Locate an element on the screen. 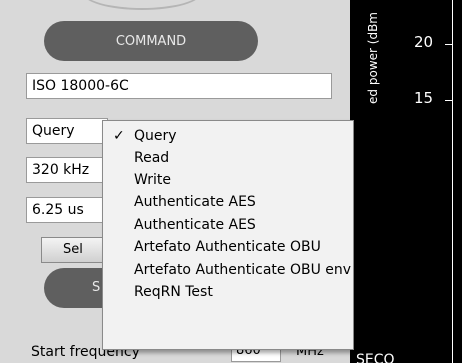 Image resolution: width=462 pixels, height=363 pixels. command-button-label: COMMAND is located at coordinates (151, 41).